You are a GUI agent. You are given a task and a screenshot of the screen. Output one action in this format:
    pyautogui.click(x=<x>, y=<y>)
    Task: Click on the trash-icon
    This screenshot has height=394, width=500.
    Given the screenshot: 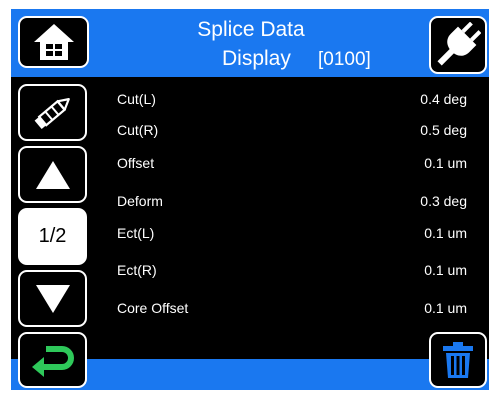 What is the action you would take?
    pyautogui.click(x=458, y=360)
    